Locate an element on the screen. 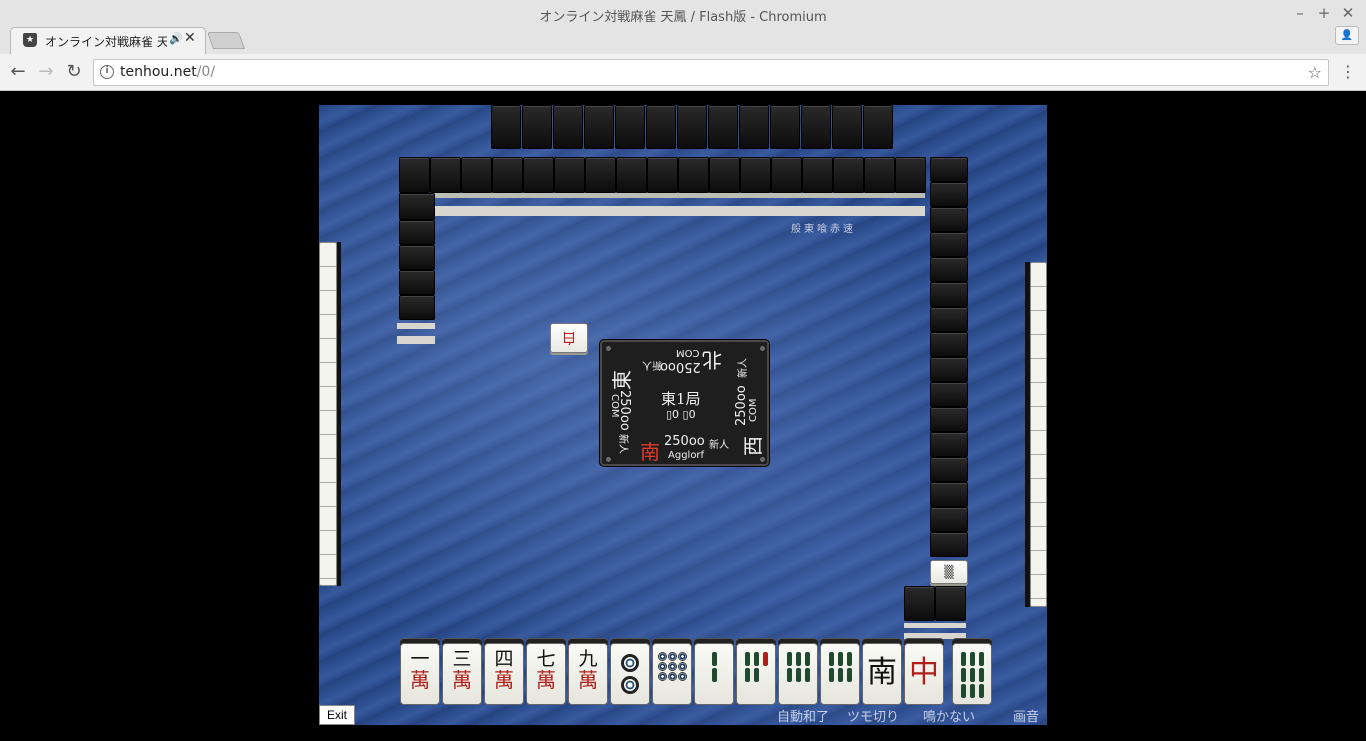 This screenshot has height=741, width=1366. tile-number: 七 is located at coordinates (546, 659).